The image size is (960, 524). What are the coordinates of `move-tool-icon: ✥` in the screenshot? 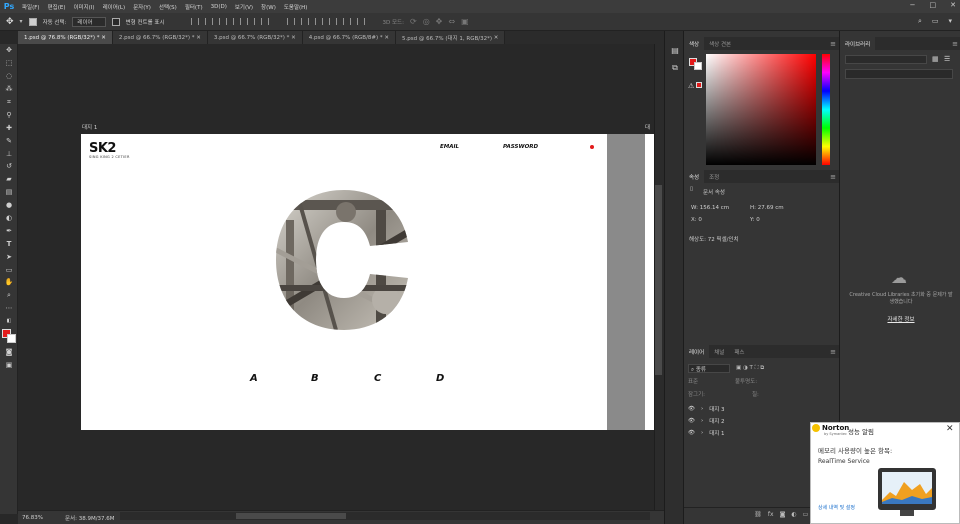 It's located at (9, 50).